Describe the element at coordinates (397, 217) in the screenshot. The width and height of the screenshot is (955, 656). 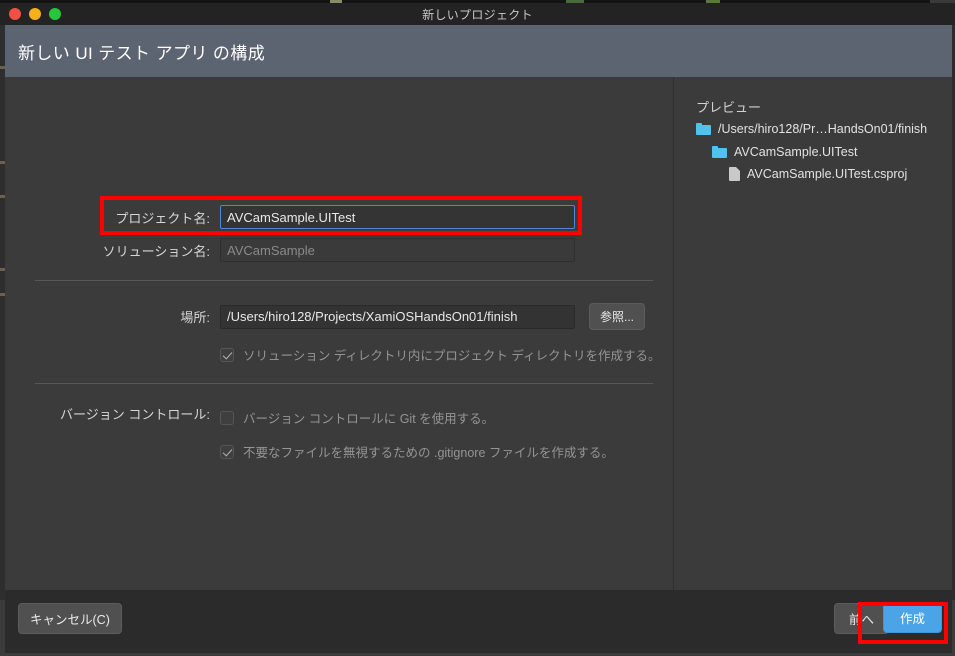
I see `project-name-input` at that location.